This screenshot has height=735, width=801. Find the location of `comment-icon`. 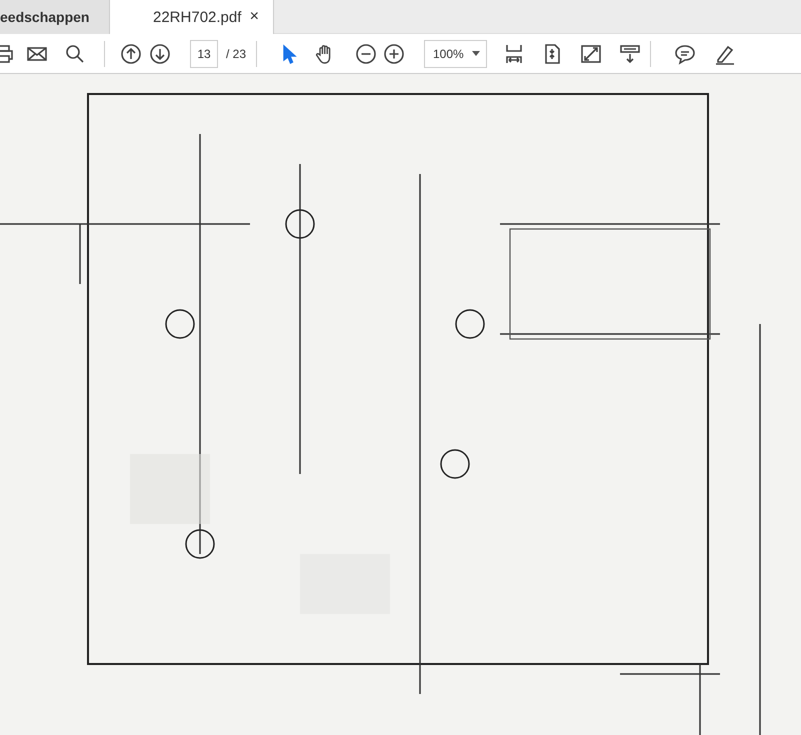

comment-icon is located at coordinates (685, 53).